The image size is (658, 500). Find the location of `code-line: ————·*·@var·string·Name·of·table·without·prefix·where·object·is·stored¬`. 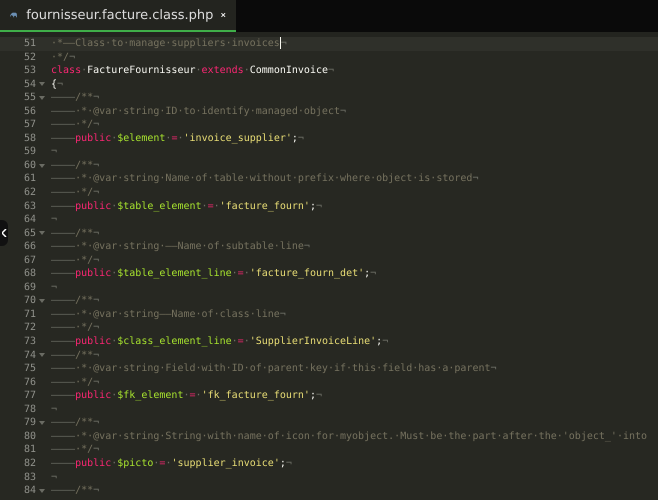

code-line: ————·*·@var·string·Name·of·table·without·prefix·where·object·is·stored¬ is located at coordinates (264, 179).